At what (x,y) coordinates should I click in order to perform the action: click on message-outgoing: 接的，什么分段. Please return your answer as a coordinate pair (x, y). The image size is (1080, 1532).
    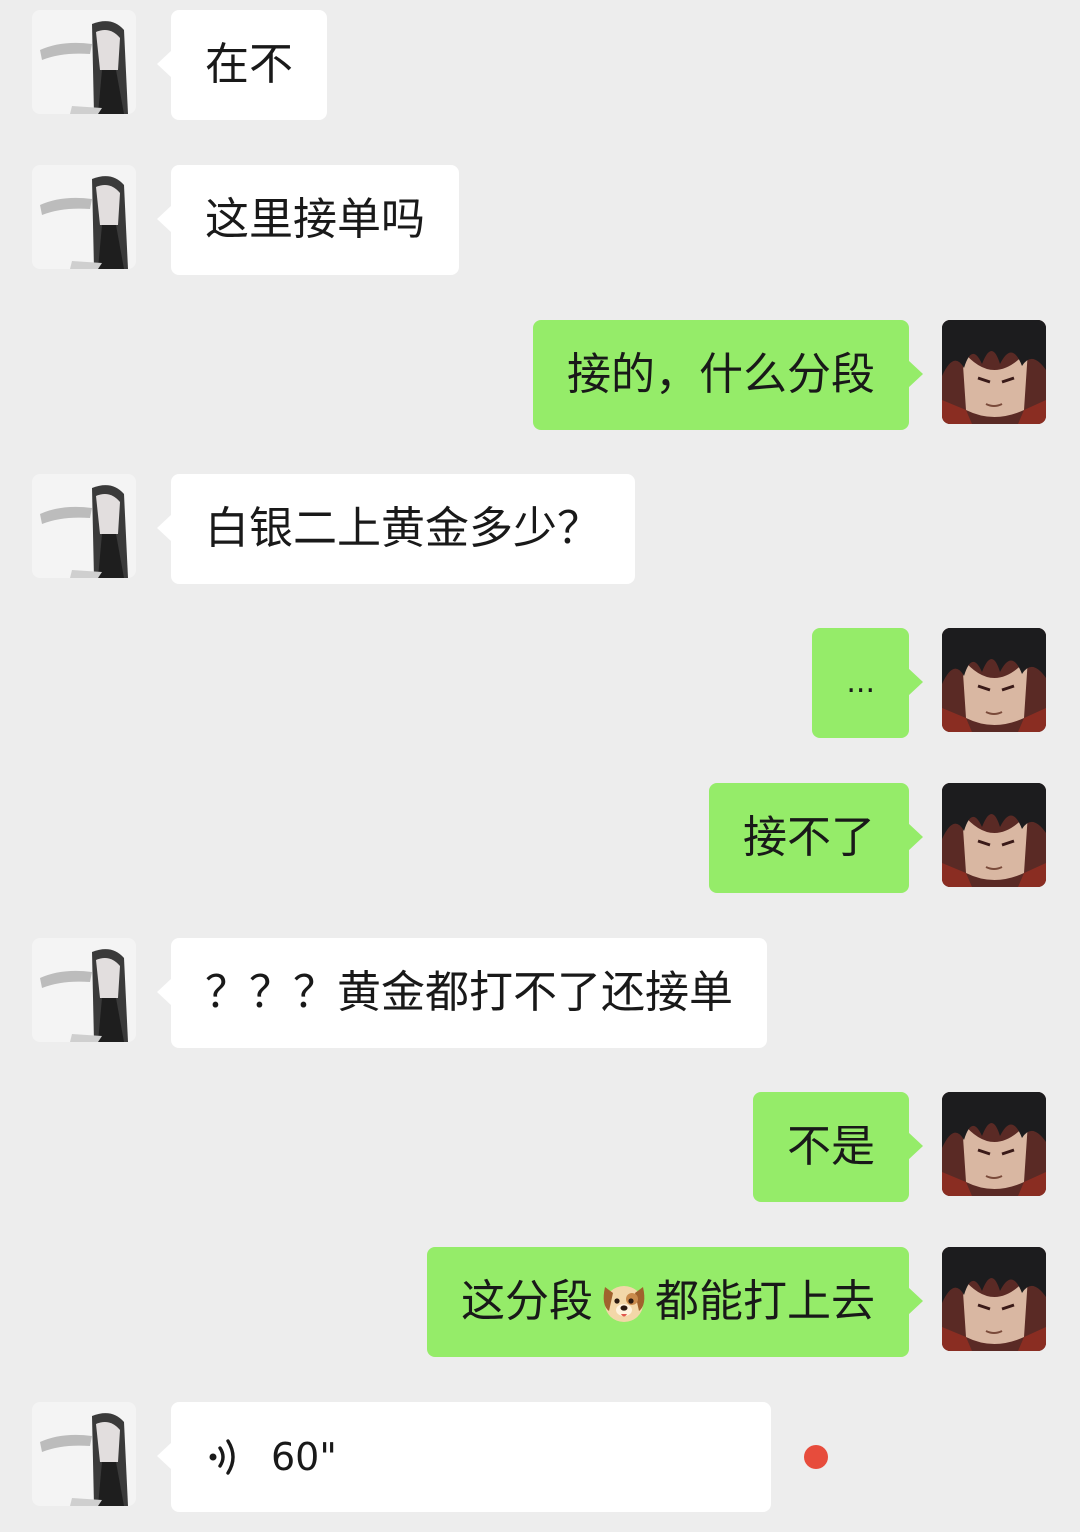
    Looking at the image, I should click on (540, 375).